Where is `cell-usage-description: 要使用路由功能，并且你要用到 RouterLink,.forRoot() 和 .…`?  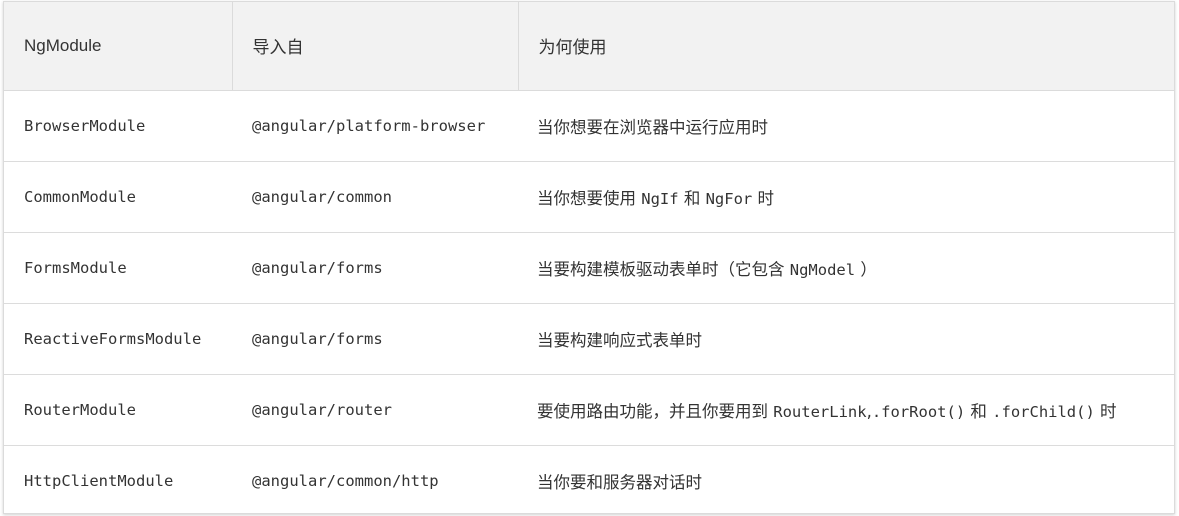
cell-usage-description: 要使用路由功能，并且你要用到 RouterLink,.forRoot() 和 .… is located at coordinates (846, 410).